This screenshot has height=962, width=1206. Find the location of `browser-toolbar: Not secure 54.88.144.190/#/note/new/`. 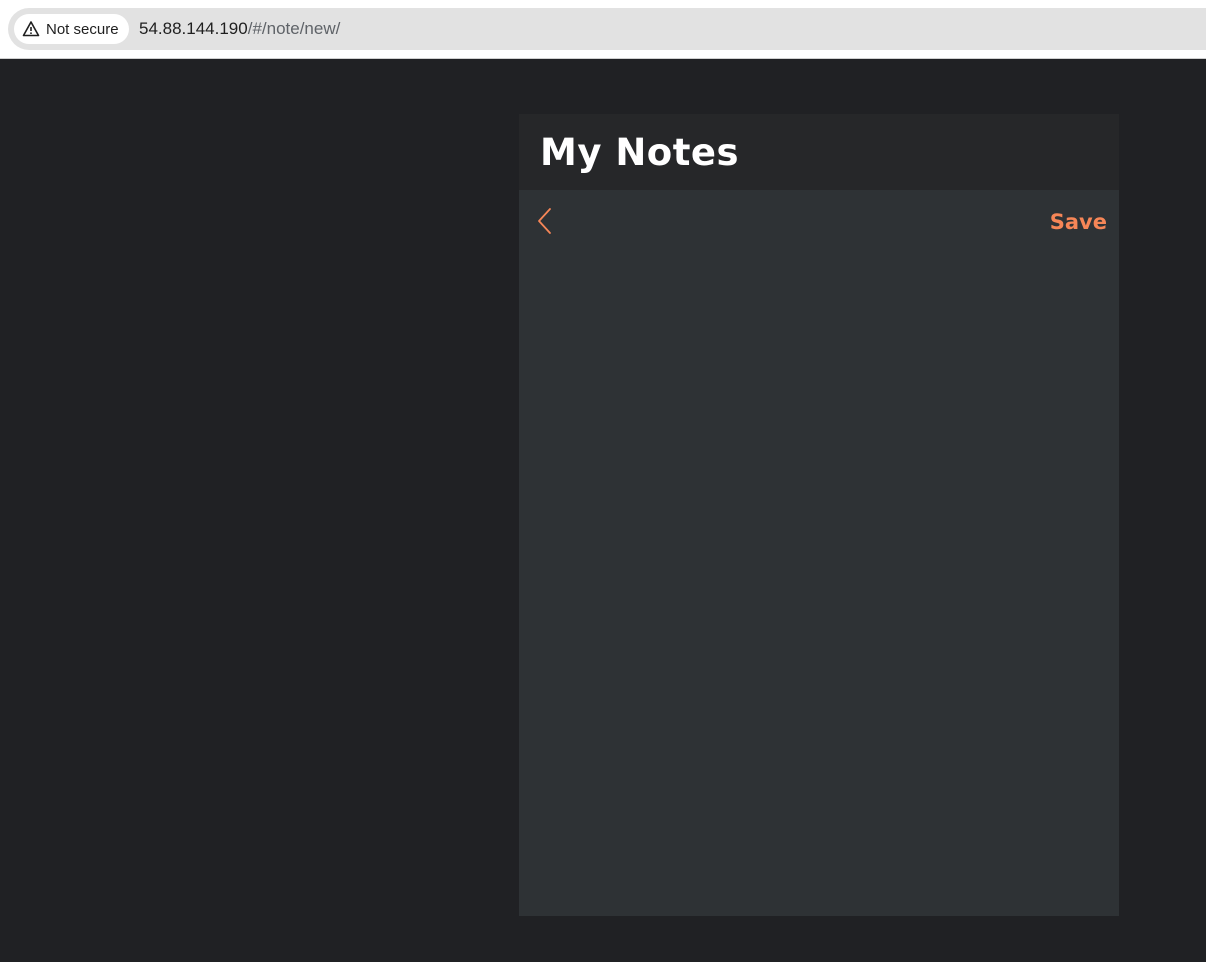

browser-toolbar: Not secure 54.88.144.190/#/note/new/ is located at coordinates (603, 29).